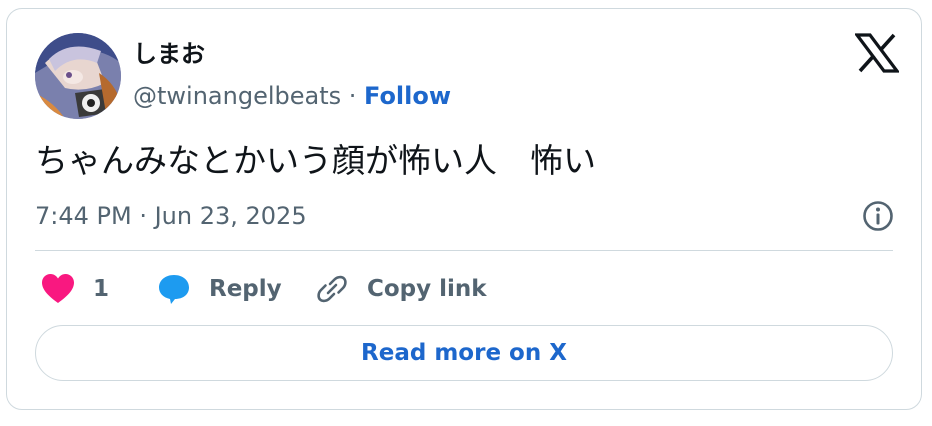 This screenshot has height=426, width=932. Describe the element at coordinates (427, 289) in the screenshot. I see `copy-link-label: Copy link` at that location.